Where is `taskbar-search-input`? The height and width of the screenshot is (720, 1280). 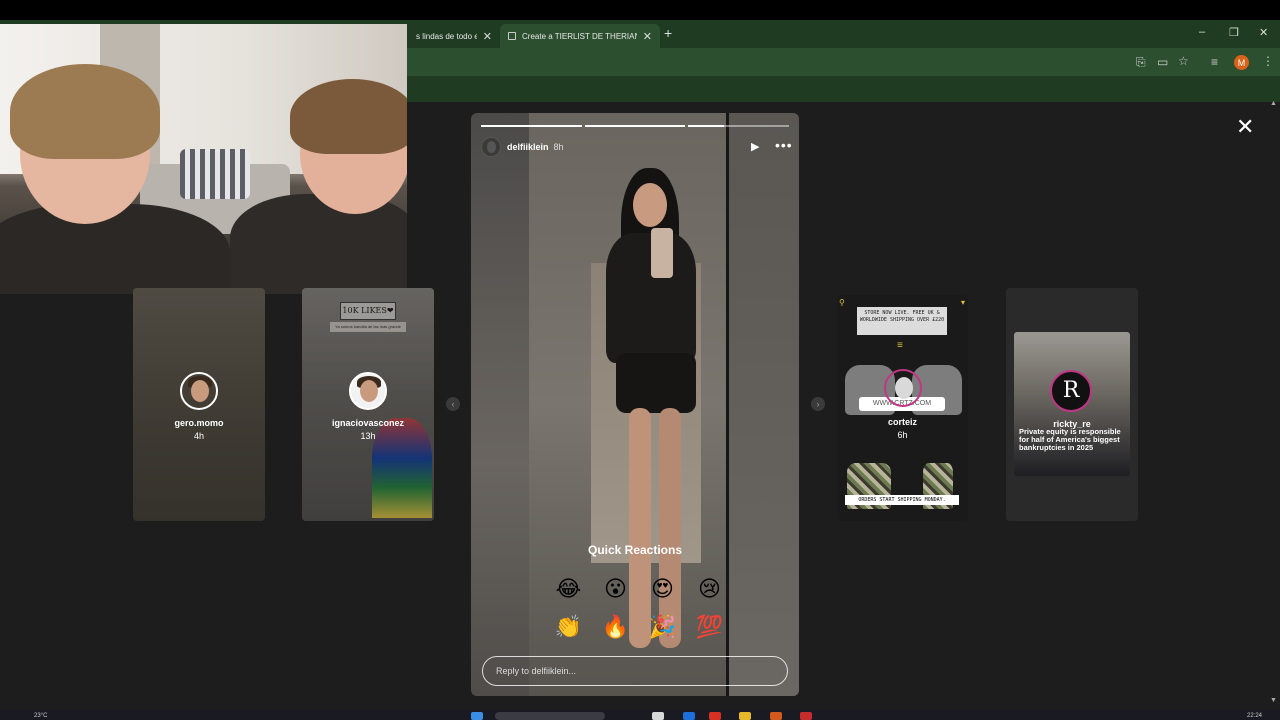 taskbar-search-input is located at coordinates (550, 716).